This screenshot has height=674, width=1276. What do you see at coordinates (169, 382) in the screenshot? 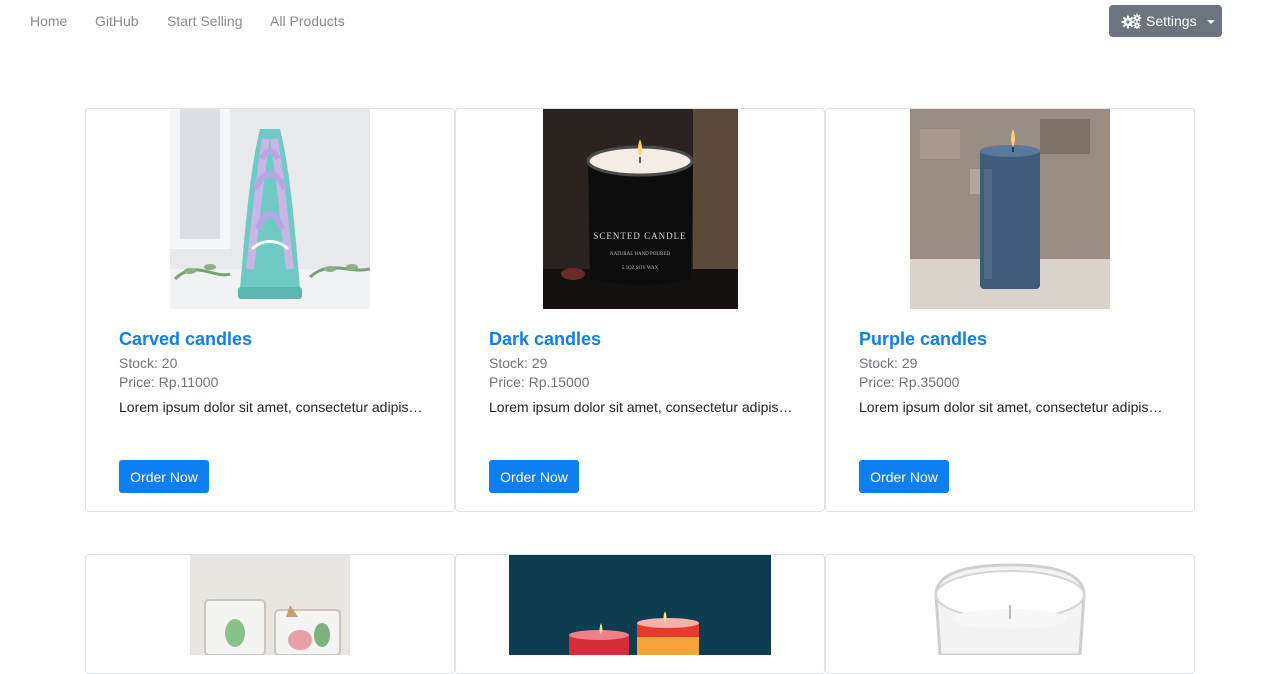
I see `product-price: Price: Rp.11000` at bounding box center [169, 382].